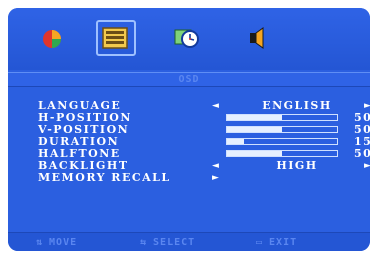  Describe the element at coordinates (260, 242) in the screenshot. I see `menu-button-icon: ▭` at that location.